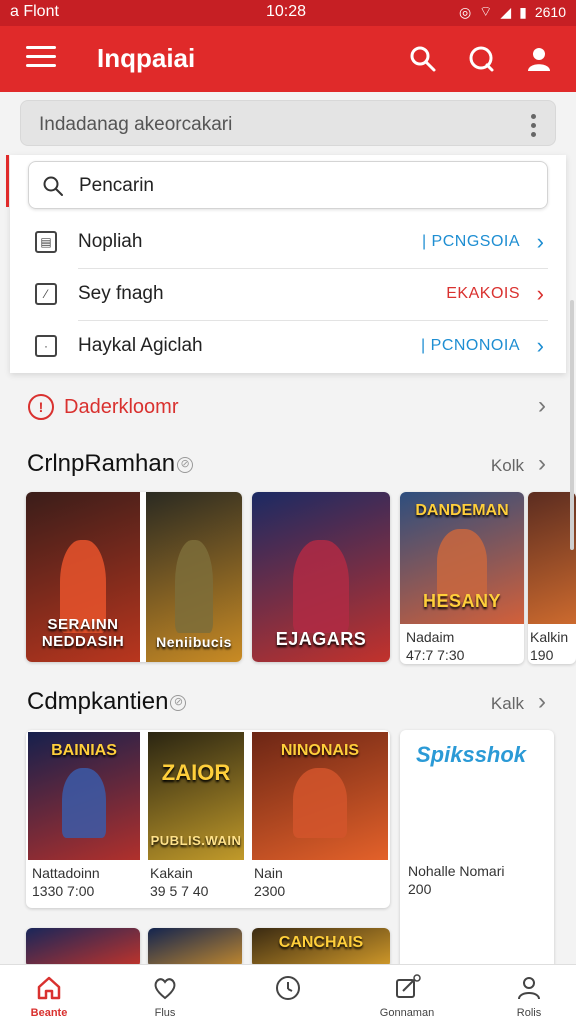 The width and height of the screenshot is (576, 1024). What do you see at coordinates (507, 466) in the screenshot?
I see `see-more-link: Kolk` at bounding box center [507, 466].